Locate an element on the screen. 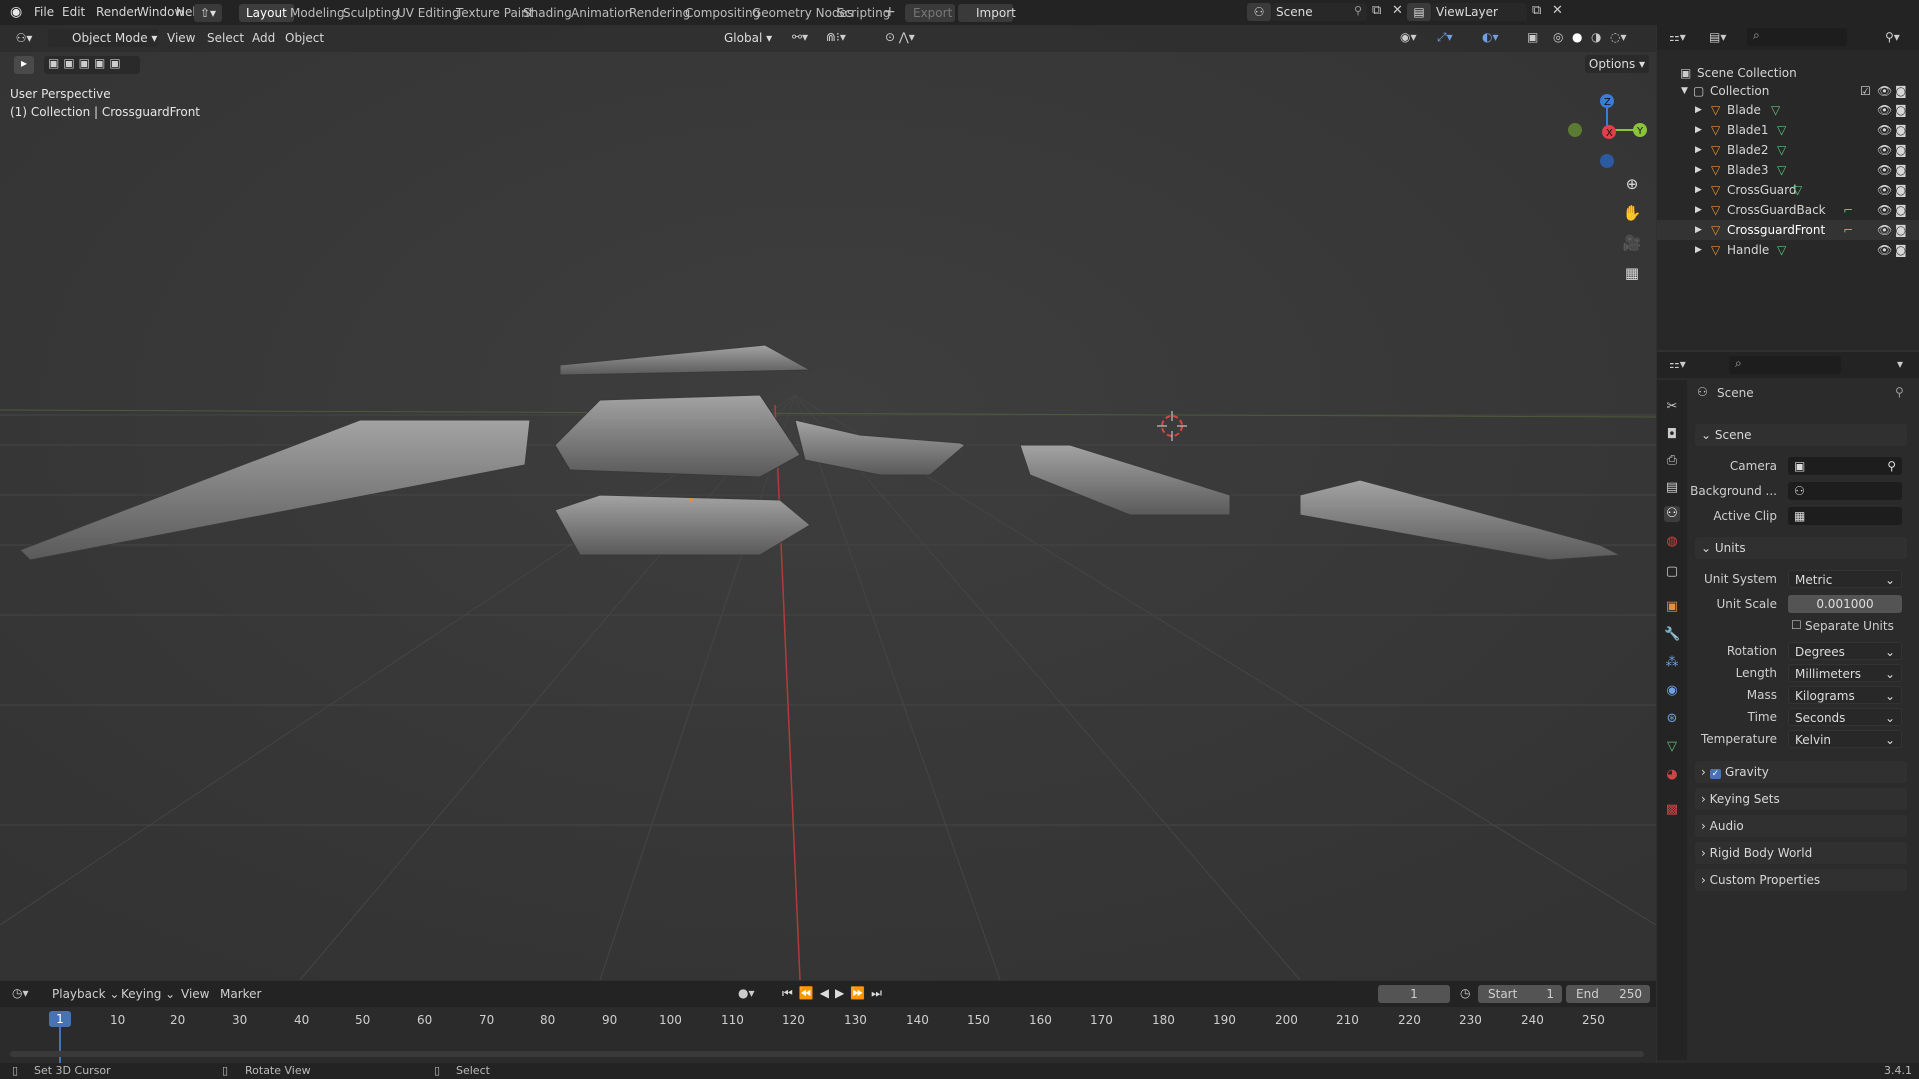 Image resolution: width=1919 pixels, height=1079 pixels. view-layer-name-field: ViewLayer is located at coordinates (1479, 12).